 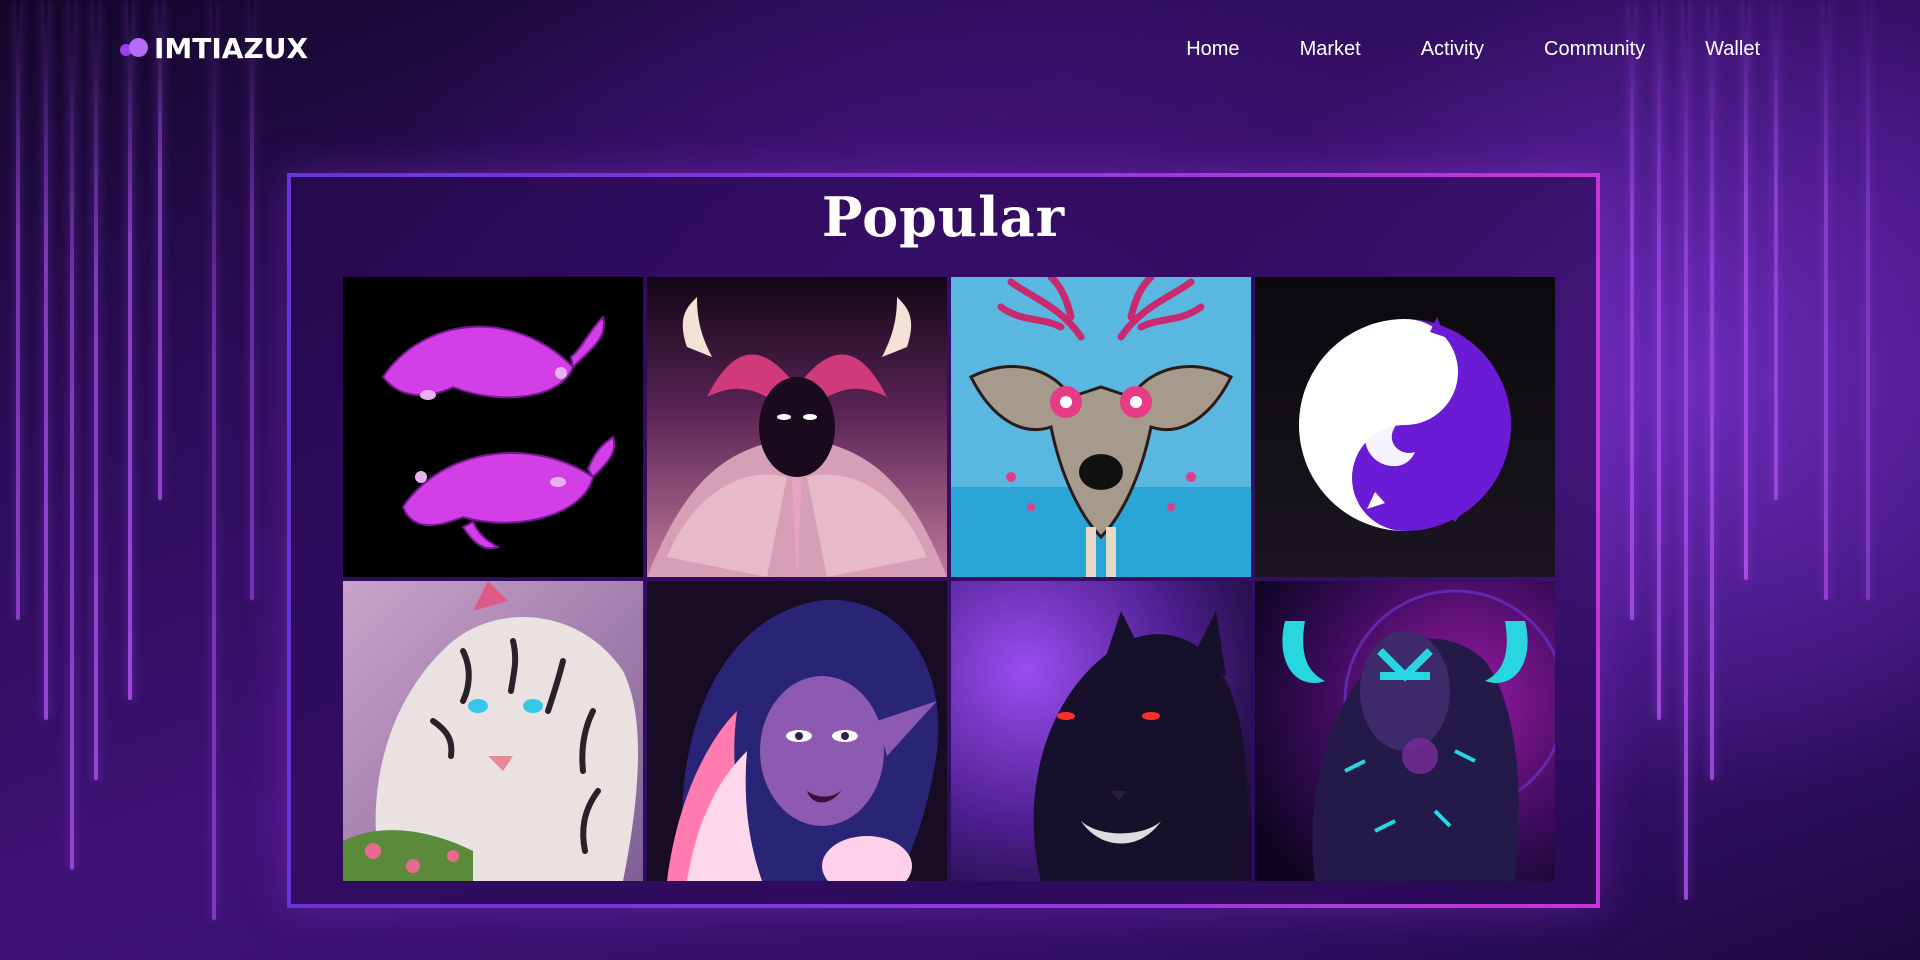 I want to click on nav-community: Community, so click(x=1594, y=49).